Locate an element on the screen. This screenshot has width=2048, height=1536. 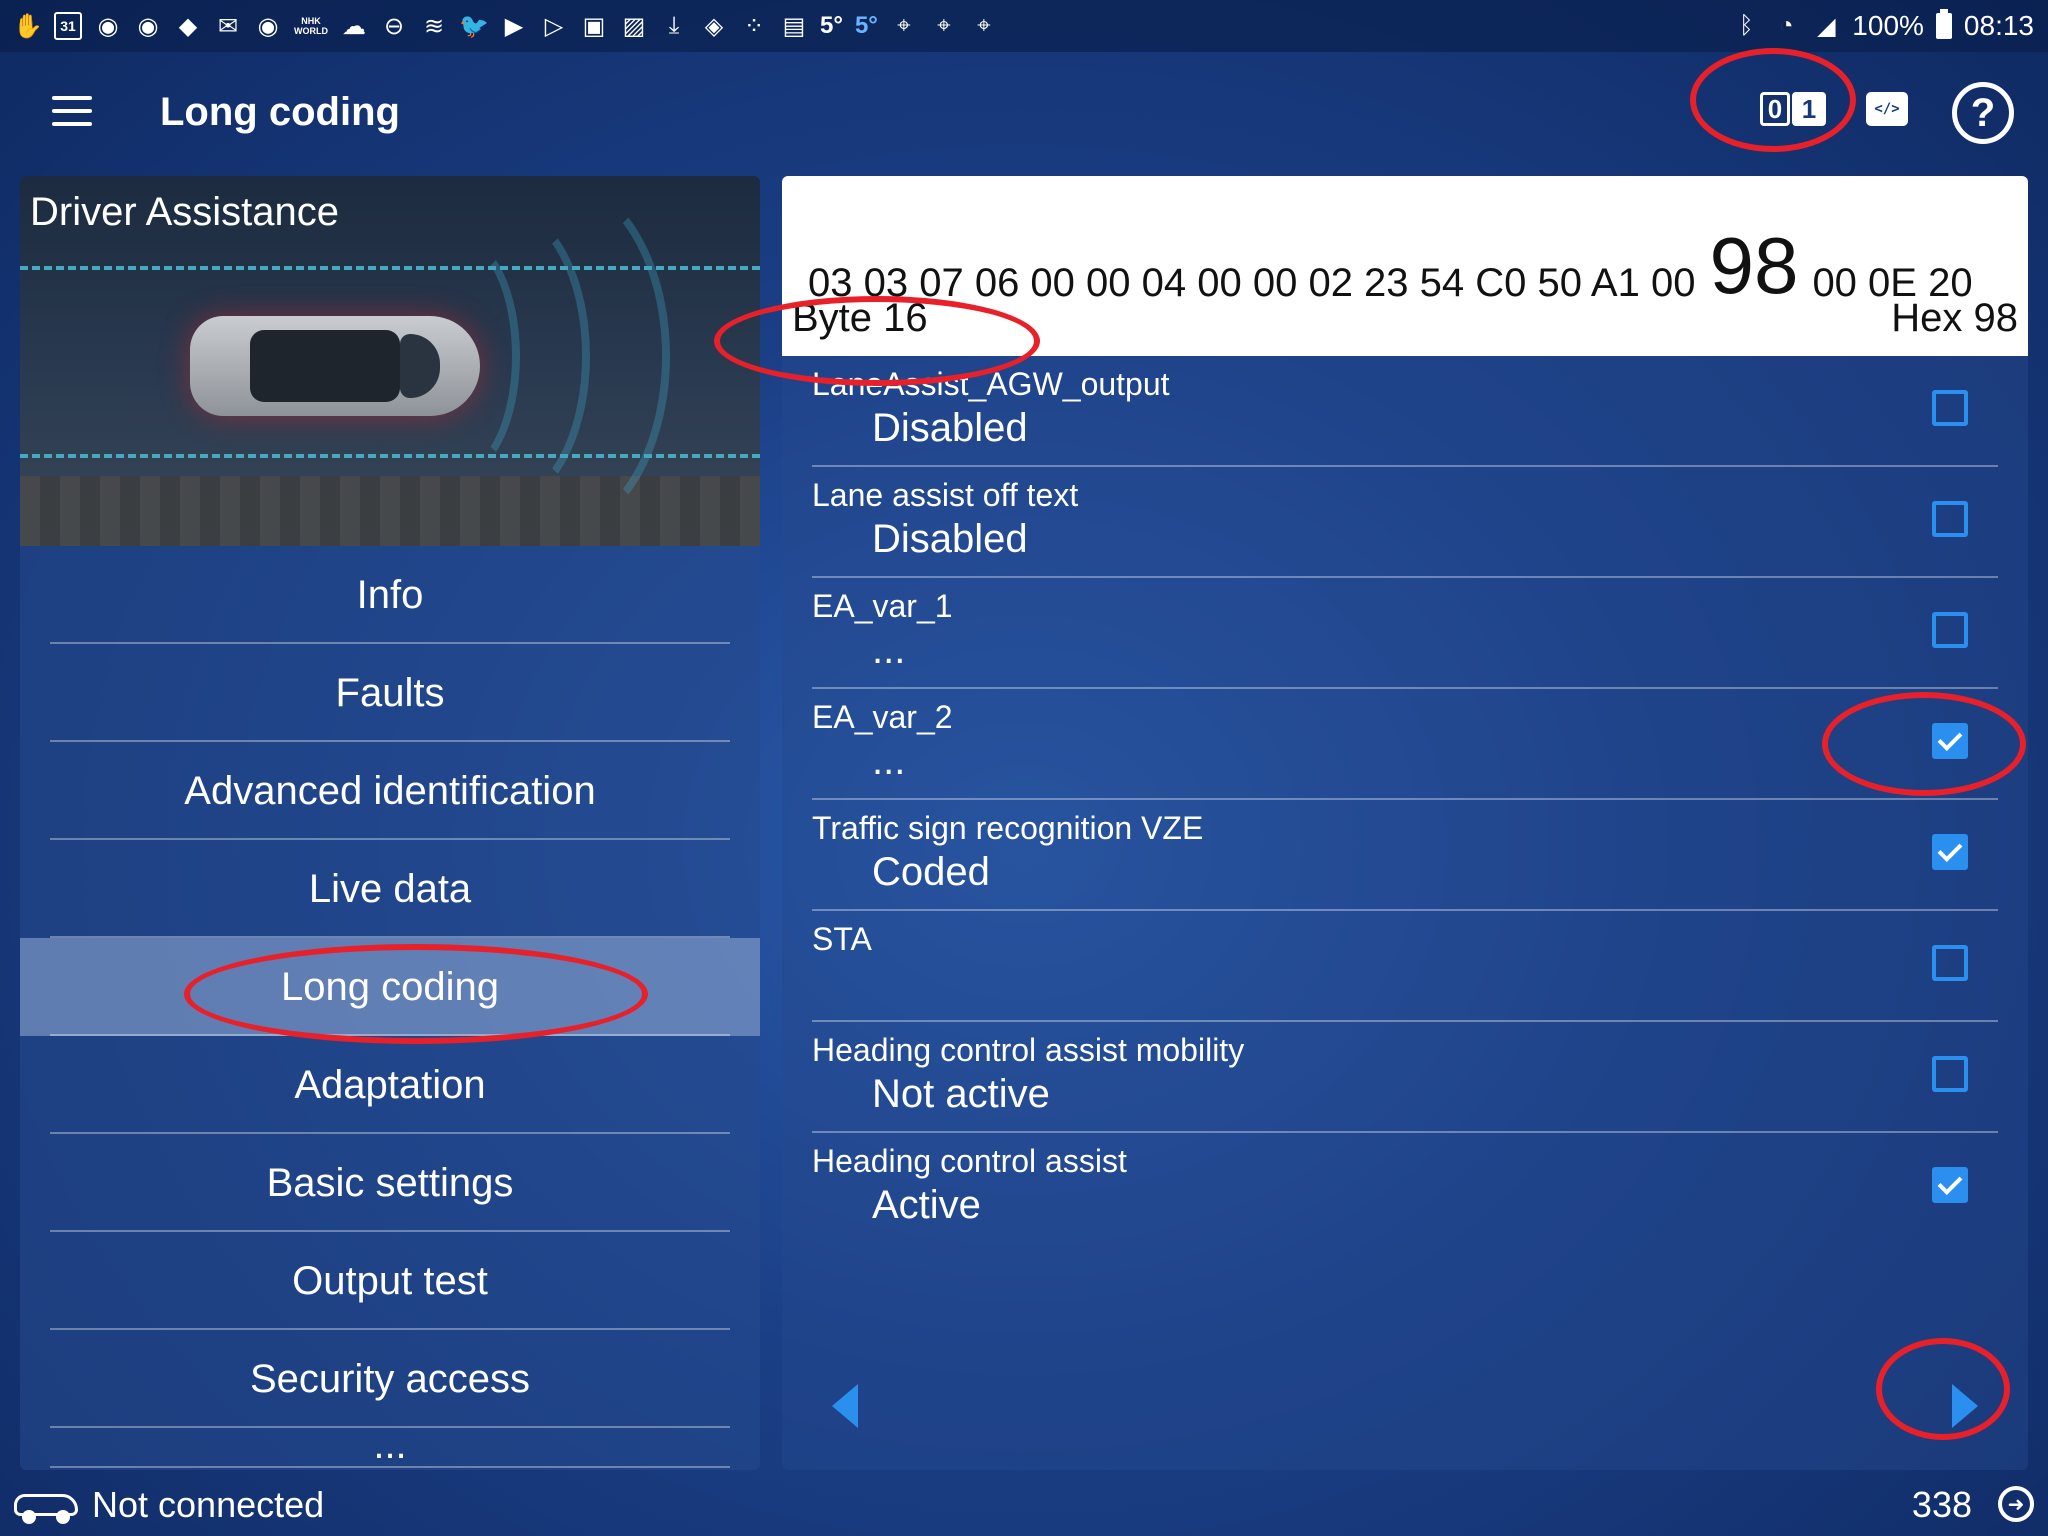
setting-name: Heading control assist mobility is located at coordinates (1028, 1050).